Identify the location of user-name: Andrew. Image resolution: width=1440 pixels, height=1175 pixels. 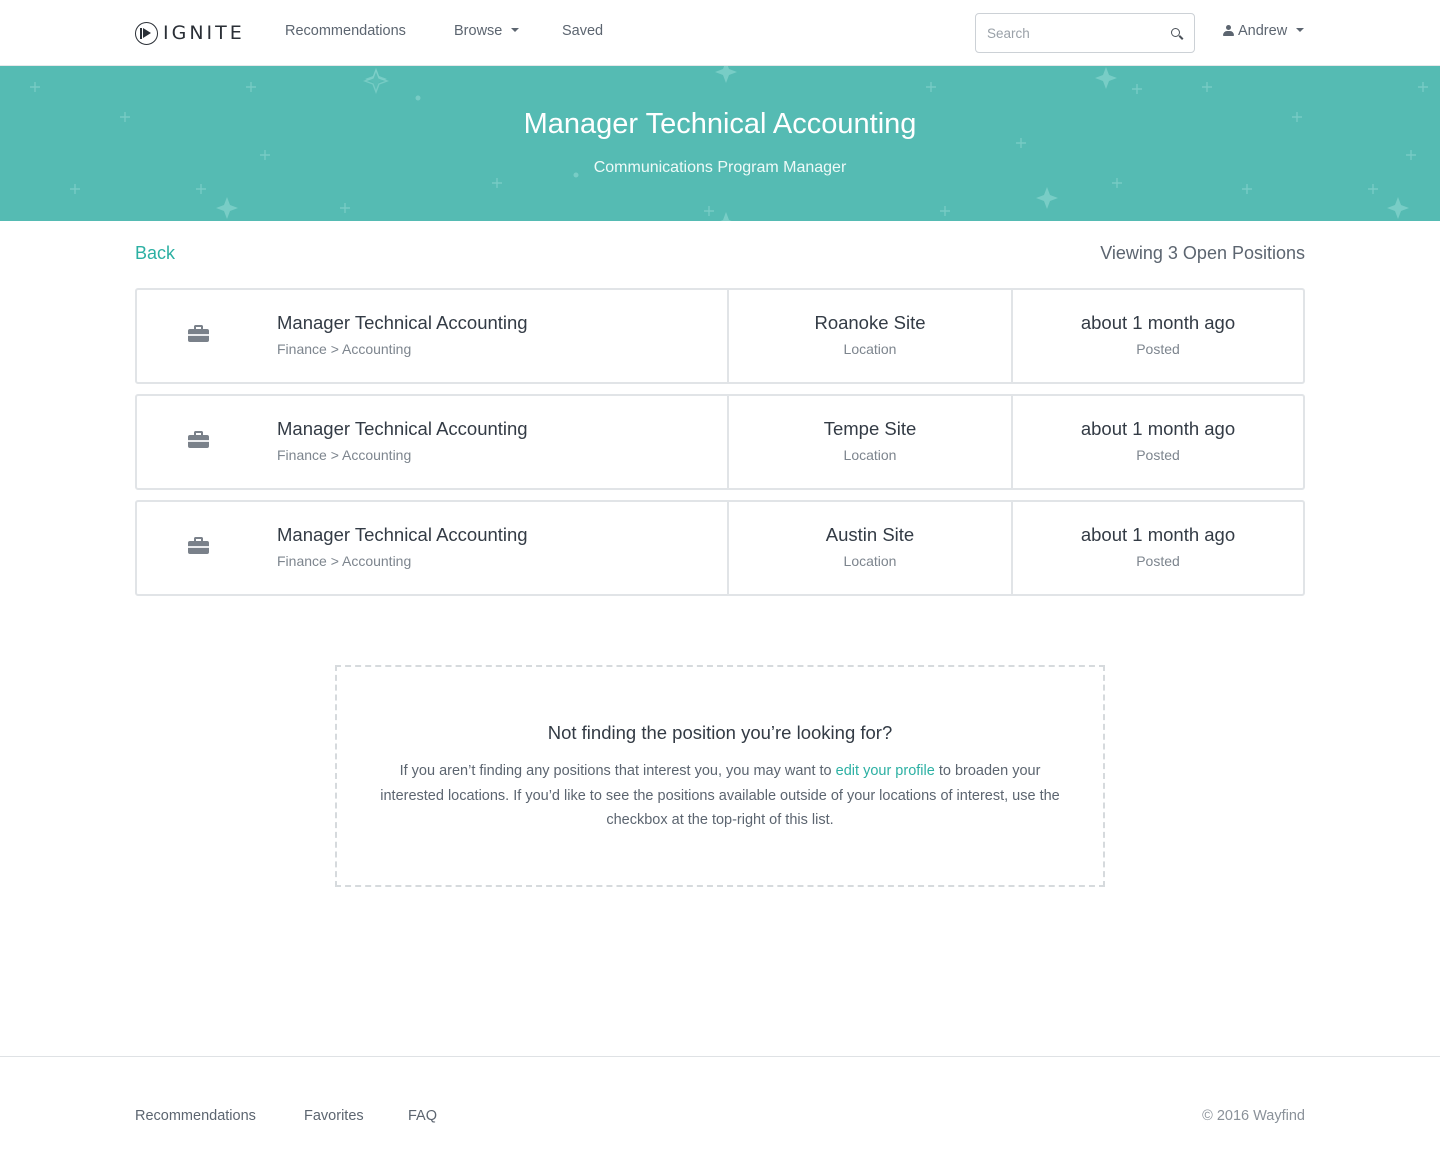
(1263, 31).